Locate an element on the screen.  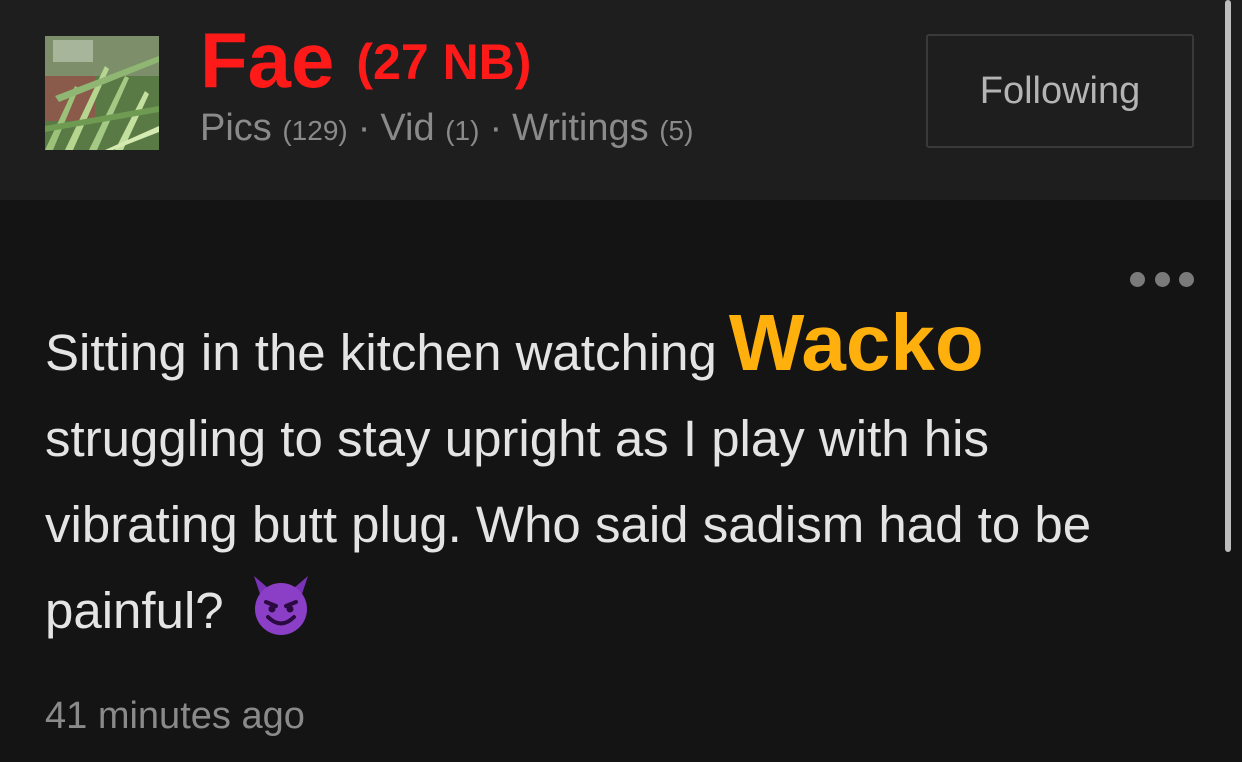
profile-tag: (27 NB) is located at coordinates (444, 62).